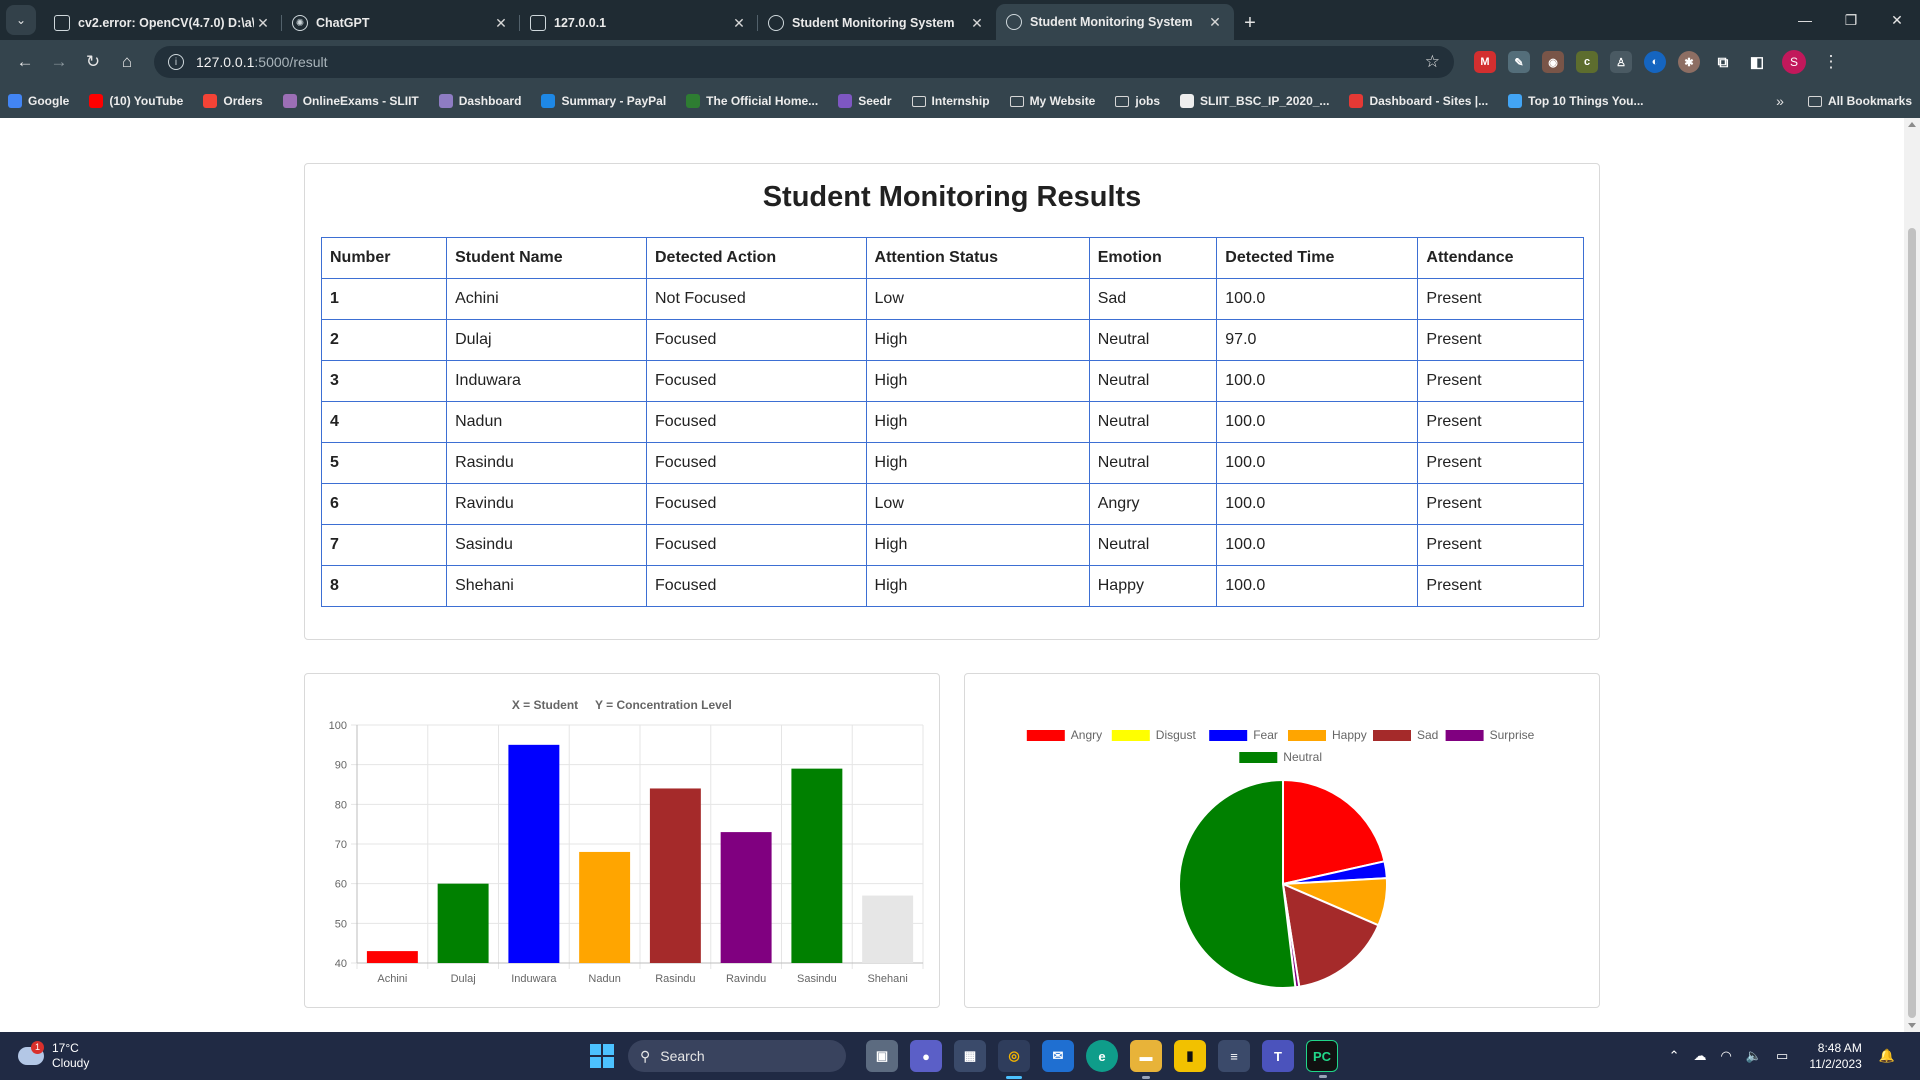 This screenshot has height=1080, width=1920. Describe the element at coordinates (1587, 62) in the screenshot. I see `coupon-extension-icon: c` at that location.